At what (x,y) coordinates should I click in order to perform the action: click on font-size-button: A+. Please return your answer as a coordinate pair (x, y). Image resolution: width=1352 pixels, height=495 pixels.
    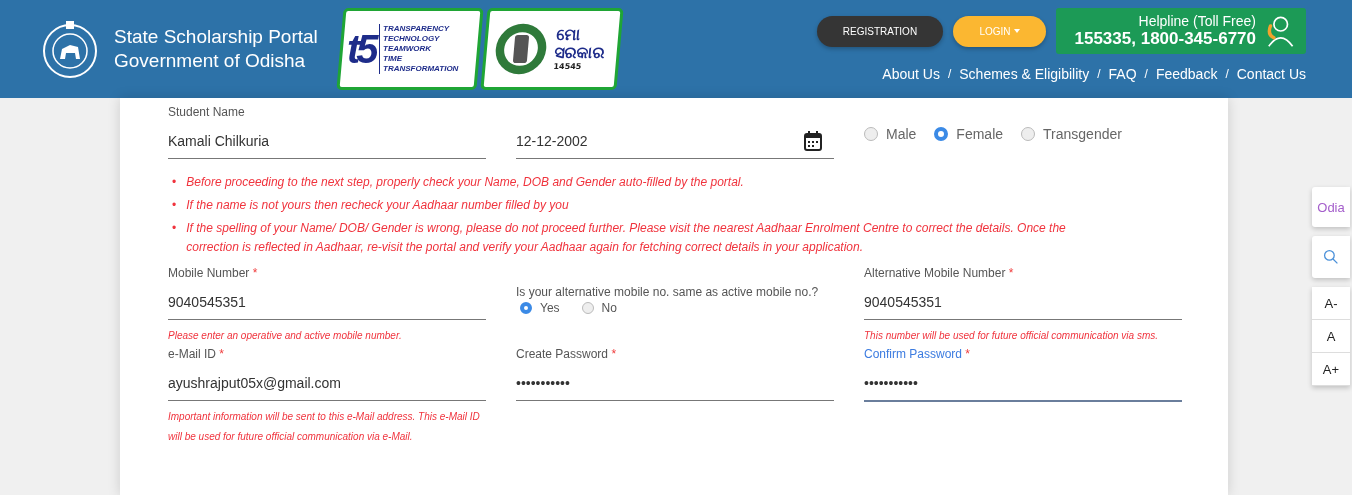
    Looking at the image, I should click on (1331, 369).